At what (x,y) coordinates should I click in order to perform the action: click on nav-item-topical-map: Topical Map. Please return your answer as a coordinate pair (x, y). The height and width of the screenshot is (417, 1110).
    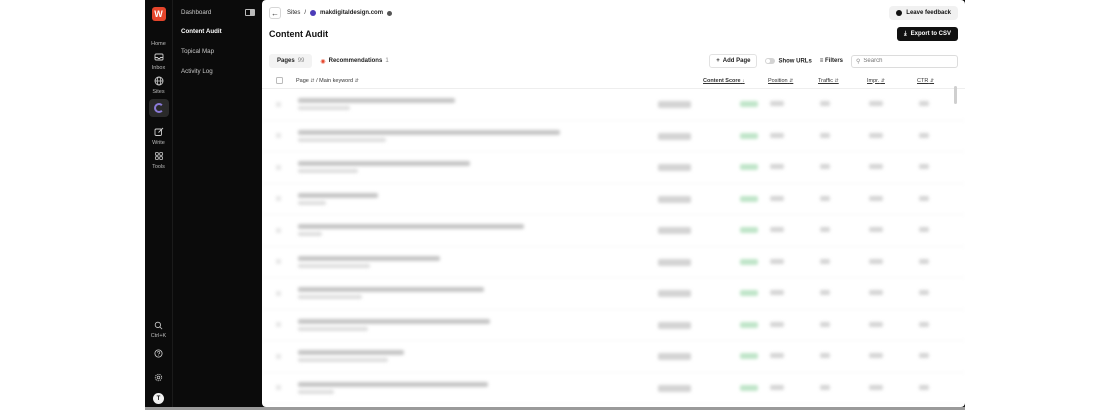
    Looking at the image, I should click on (217, 51).